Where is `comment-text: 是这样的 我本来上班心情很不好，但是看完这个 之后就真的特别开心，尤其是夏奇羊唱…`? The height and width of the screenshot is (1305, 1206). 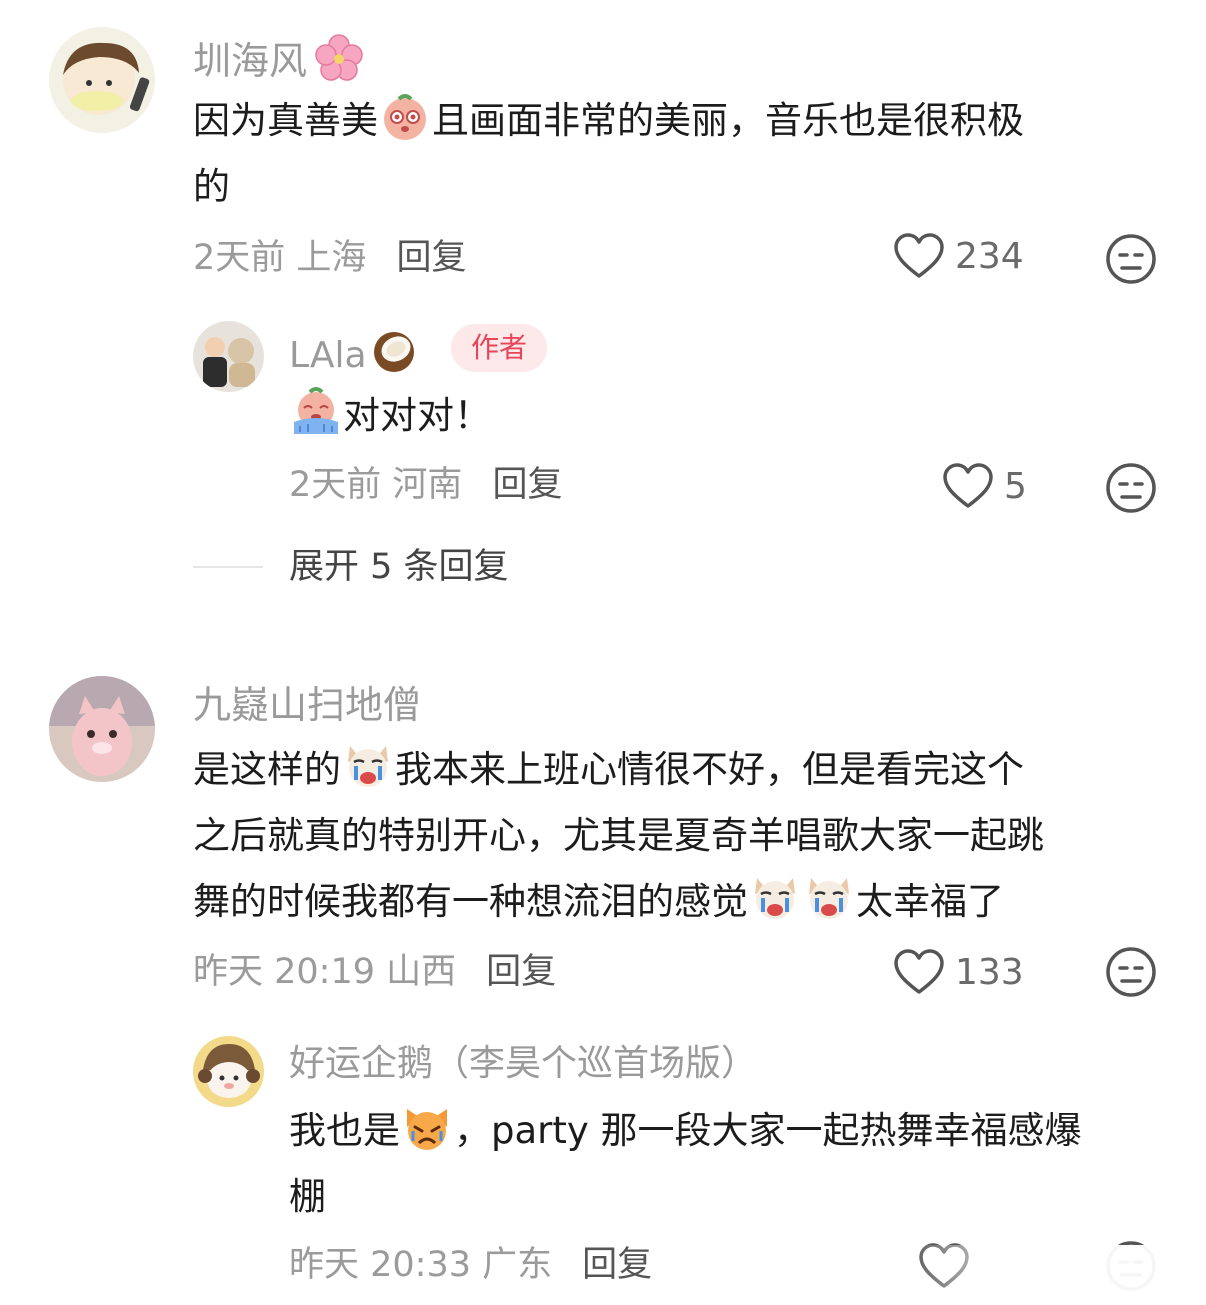 comment-text: 是这样的 我本来上班心情很不好，但是看完这个 之后就真的特别开心，尤其是夏奇羊唱… is located at coordinates (693, 836).